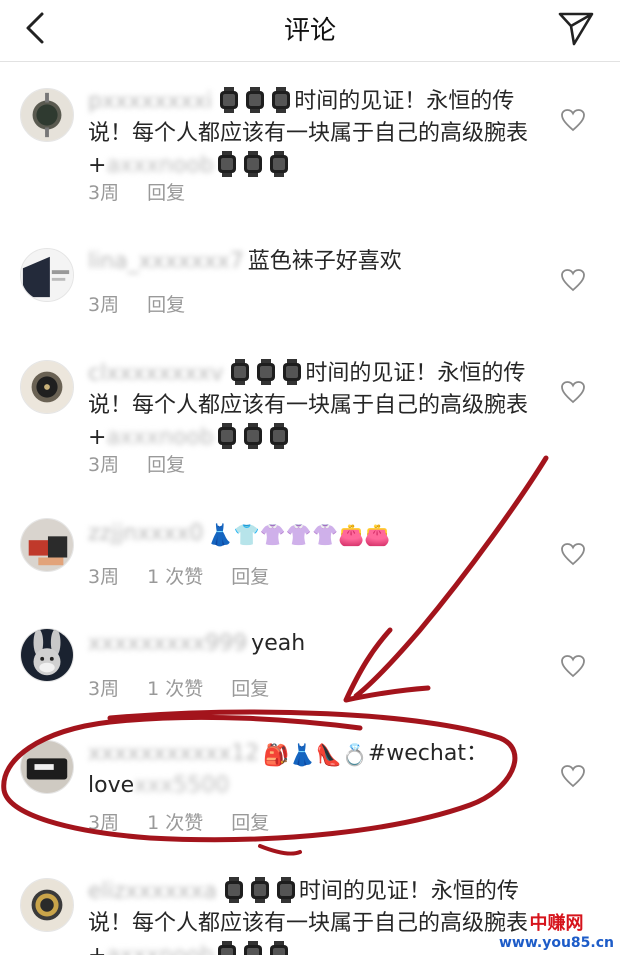 Image resolution: width=620 pixels, height=955 pixels. Describe the element at coordinates (556, 943) in the screenshot. I see `watermark-url: www.you85.cn` at that location.